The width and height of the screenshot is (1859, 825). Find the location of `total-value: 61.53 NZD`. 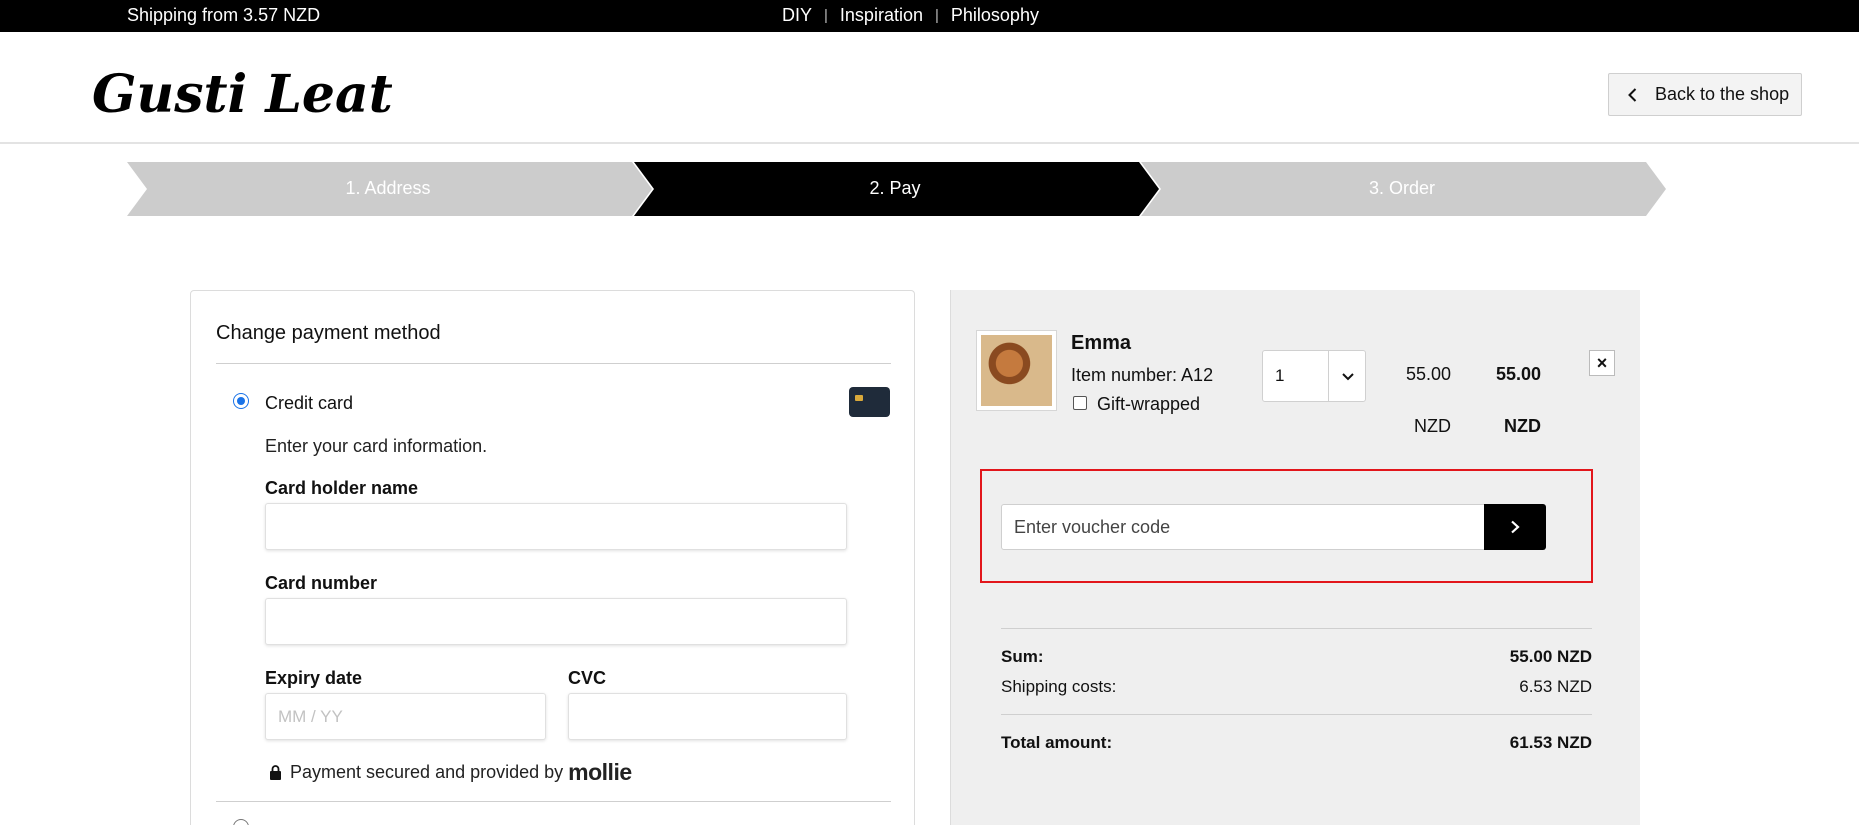

total-value: 61.53 NZD is located at coordinates (1550, 742).